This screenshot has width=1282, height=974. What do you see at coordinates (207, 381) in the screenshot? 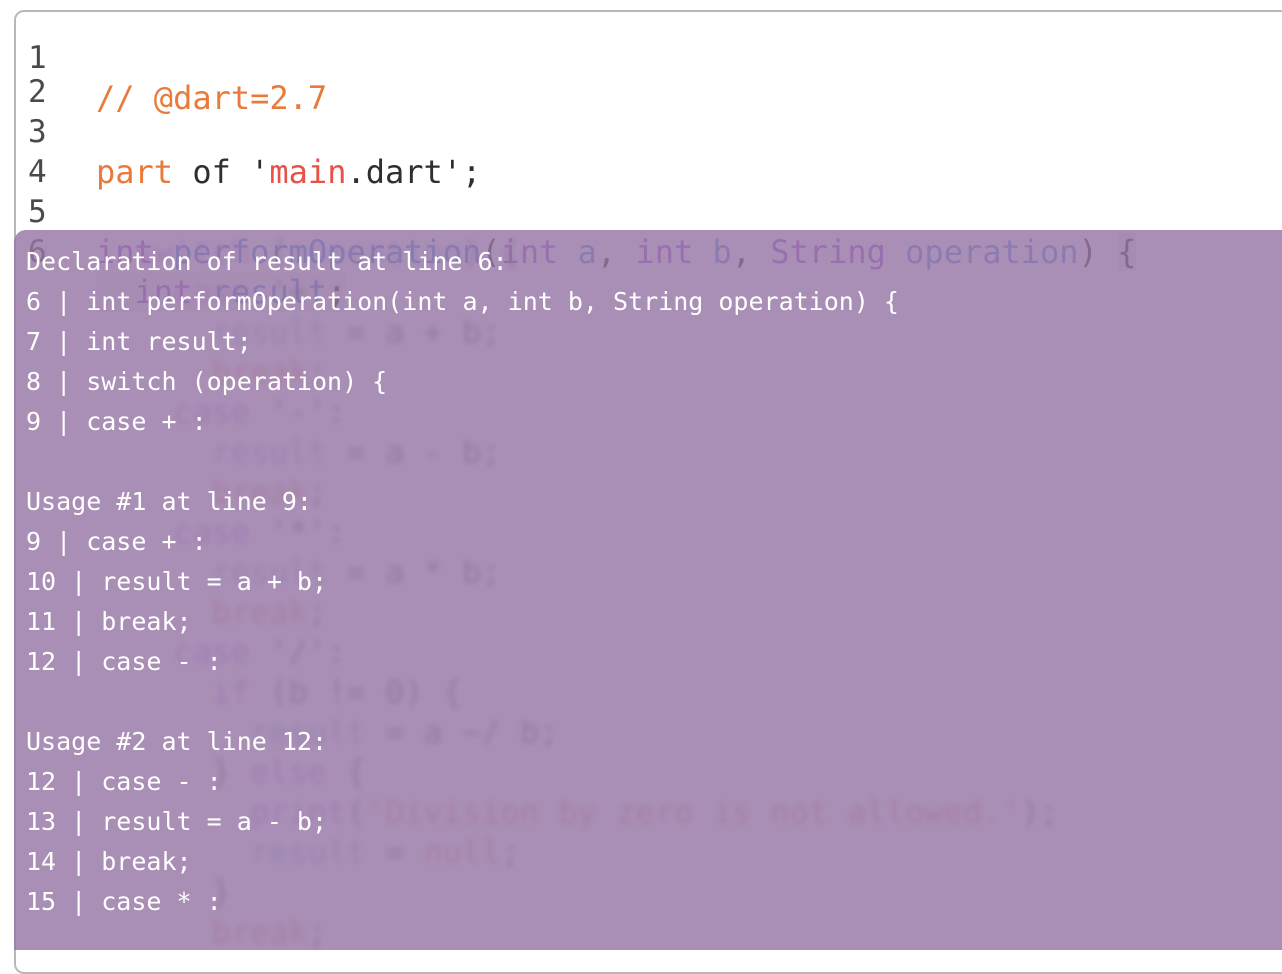
I see `popup-line: 8 | switch (operation) {` at bounding box center [207, 381].